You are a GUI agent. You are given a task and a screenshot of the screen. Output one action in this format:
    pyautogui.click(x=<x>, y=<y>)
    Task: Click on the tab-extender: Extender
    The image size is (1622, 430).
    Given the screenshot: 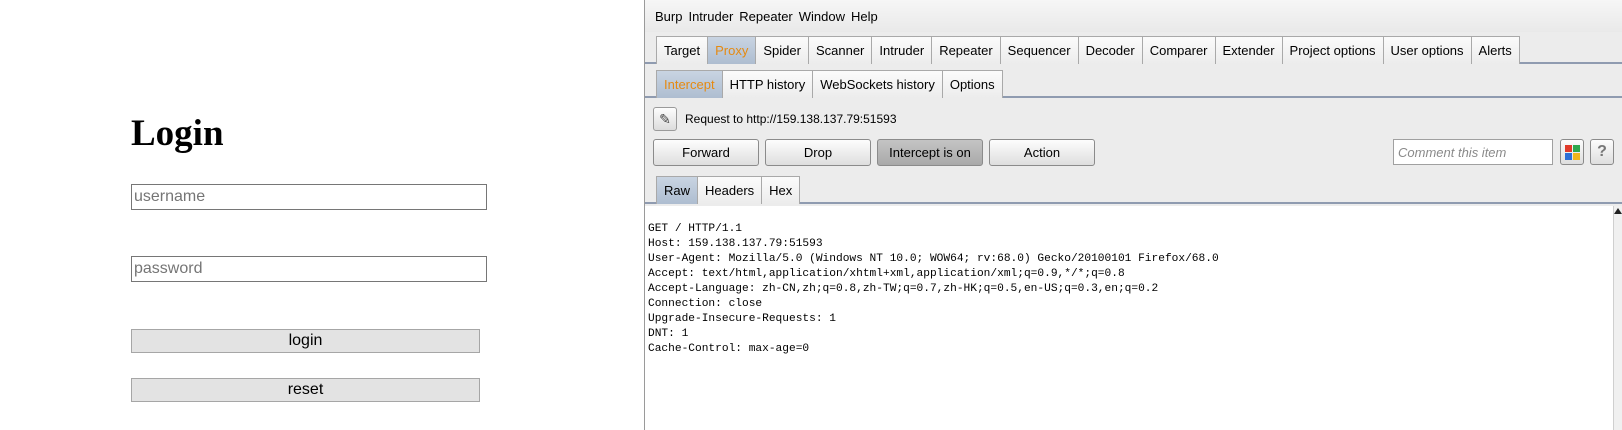 What is the action you would take?
    pyautogui.click(x=1248, y=50)
    